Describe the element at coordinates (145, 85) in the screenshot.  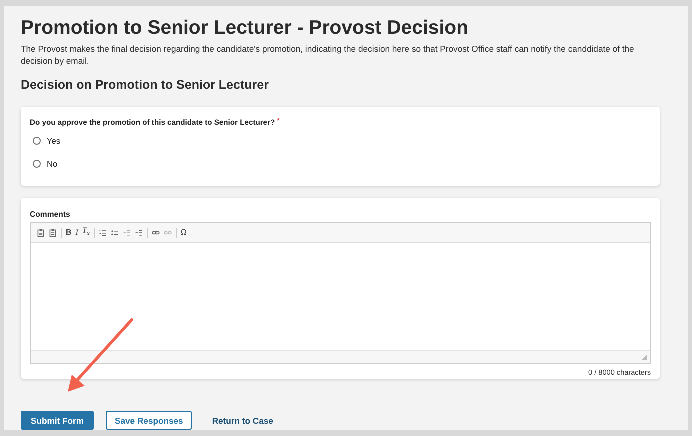
I see `section-title: Decision on Promotion to Senior Lecturer` at that location.